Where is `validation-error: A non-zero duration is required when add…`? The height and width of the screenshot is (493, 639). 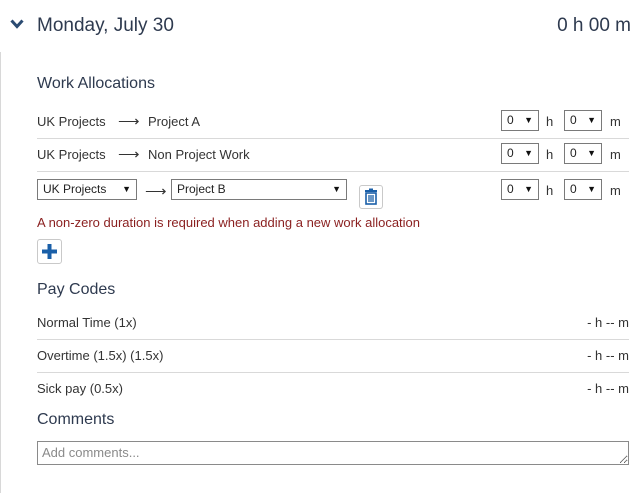 validation-error: A non-zero duration is required when add… is located at coordinates (229, 222).